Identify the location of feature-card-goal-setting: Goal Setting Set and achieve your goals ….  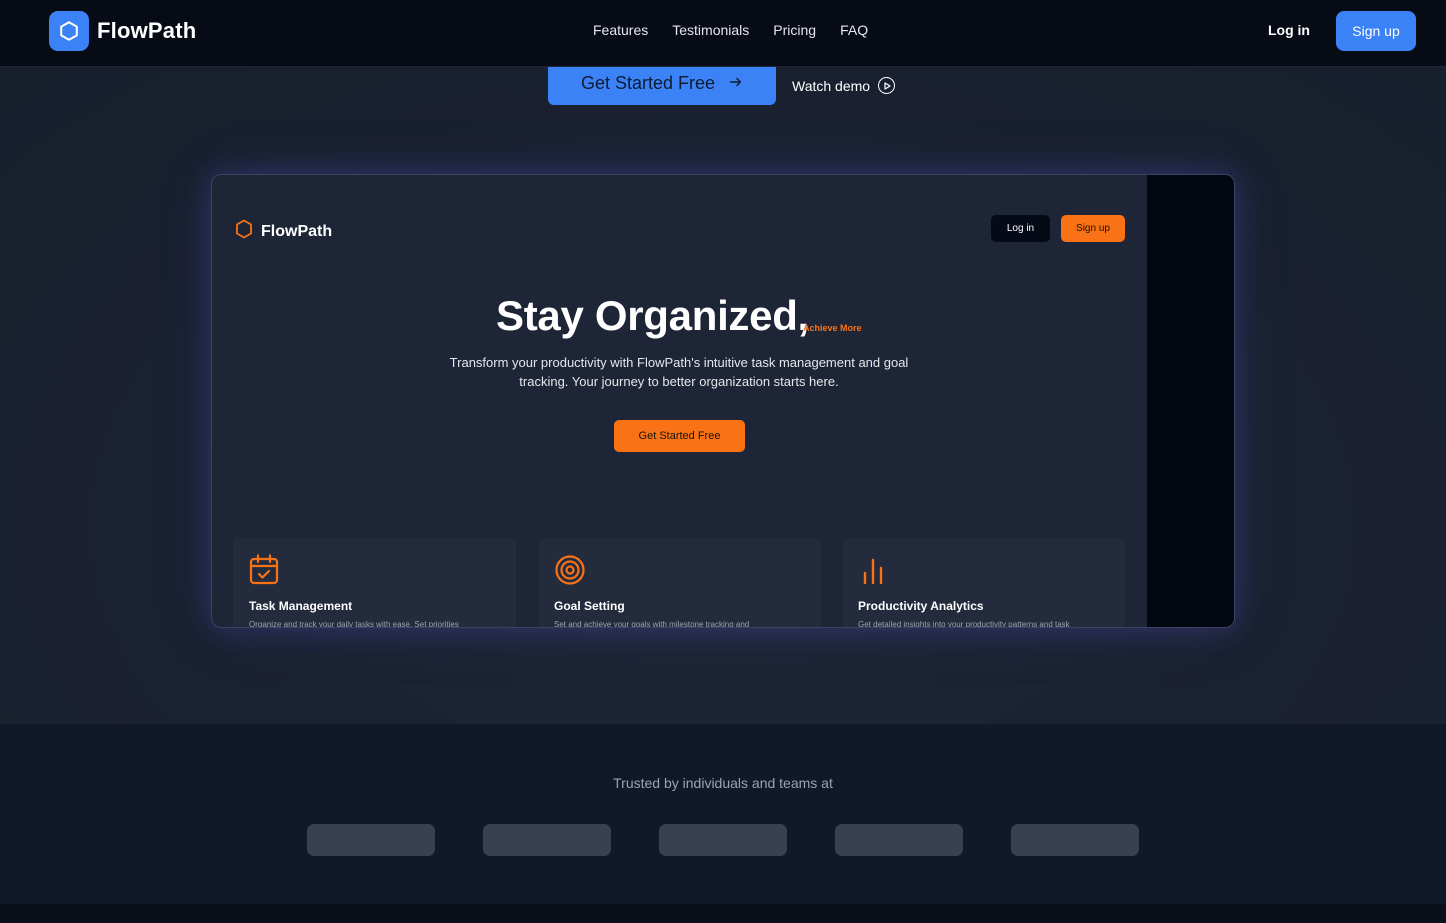
(679, 583).